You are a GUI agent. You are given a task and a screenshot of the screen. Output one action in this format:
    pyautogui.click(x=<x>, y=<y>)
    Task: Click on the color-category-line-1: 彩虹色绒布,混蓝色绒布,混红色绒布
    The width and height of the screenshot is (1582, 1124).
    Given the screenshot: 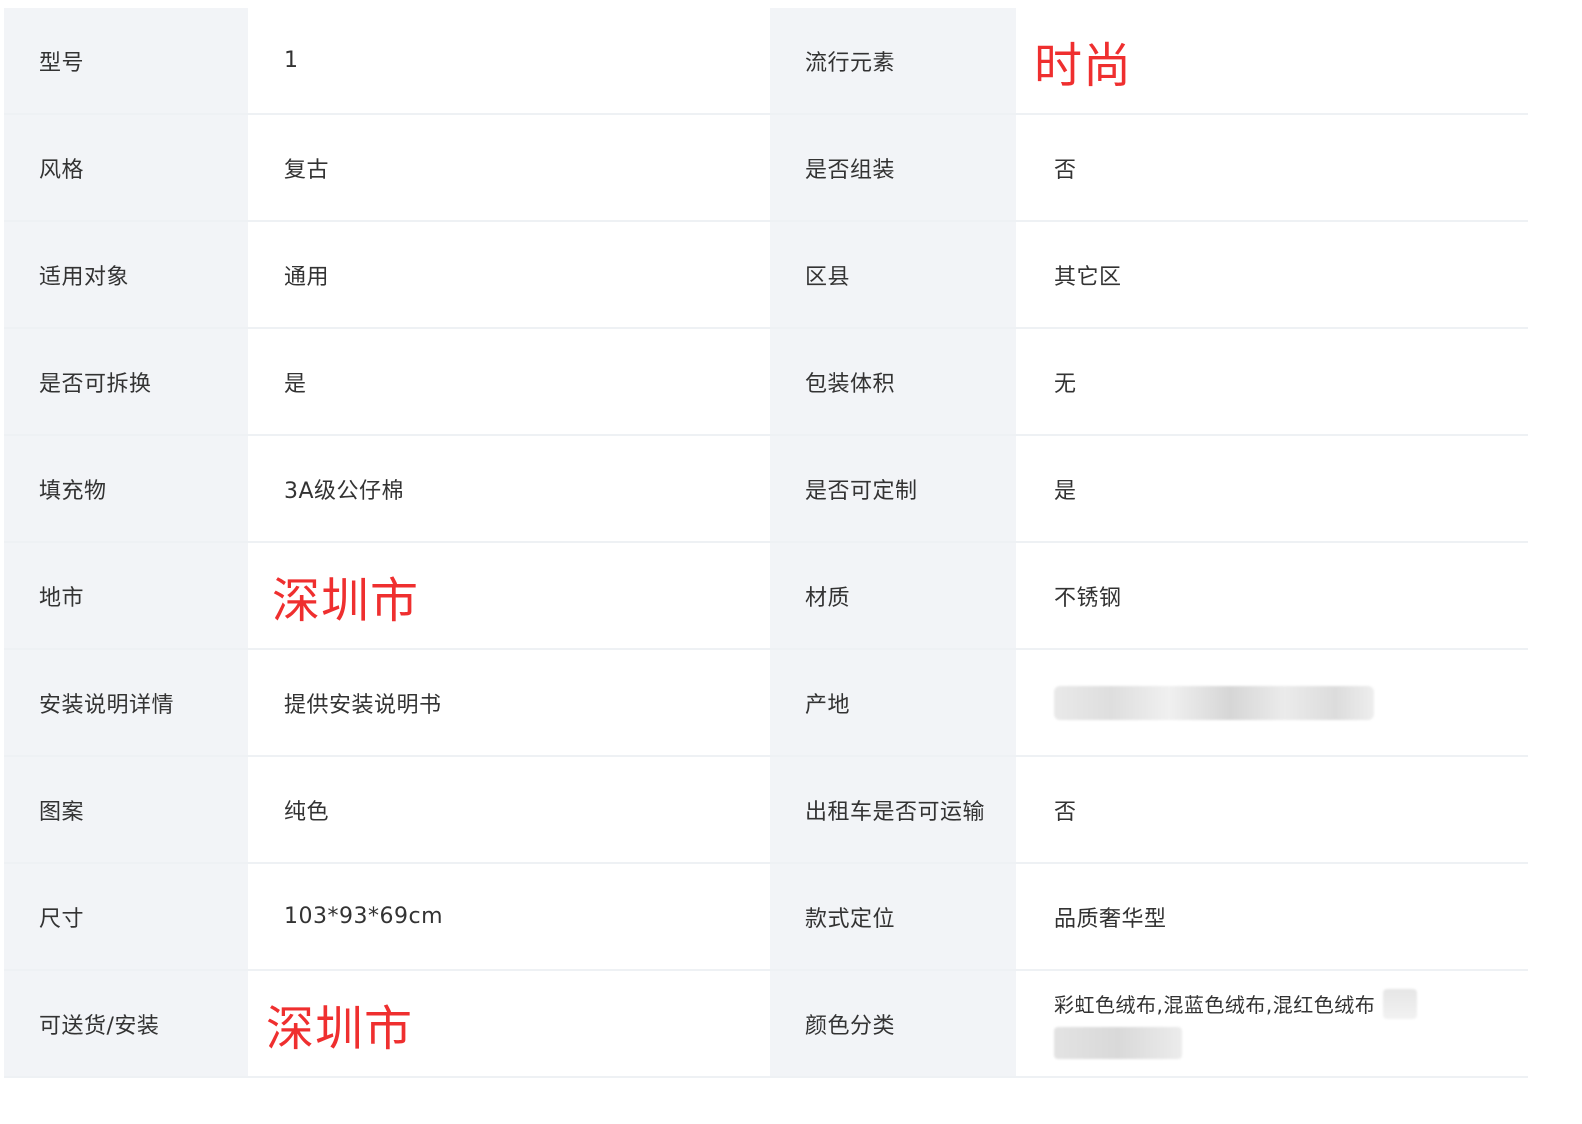 What is the action you would take?
    pyautogui.click(x=1236, y=1003)
    